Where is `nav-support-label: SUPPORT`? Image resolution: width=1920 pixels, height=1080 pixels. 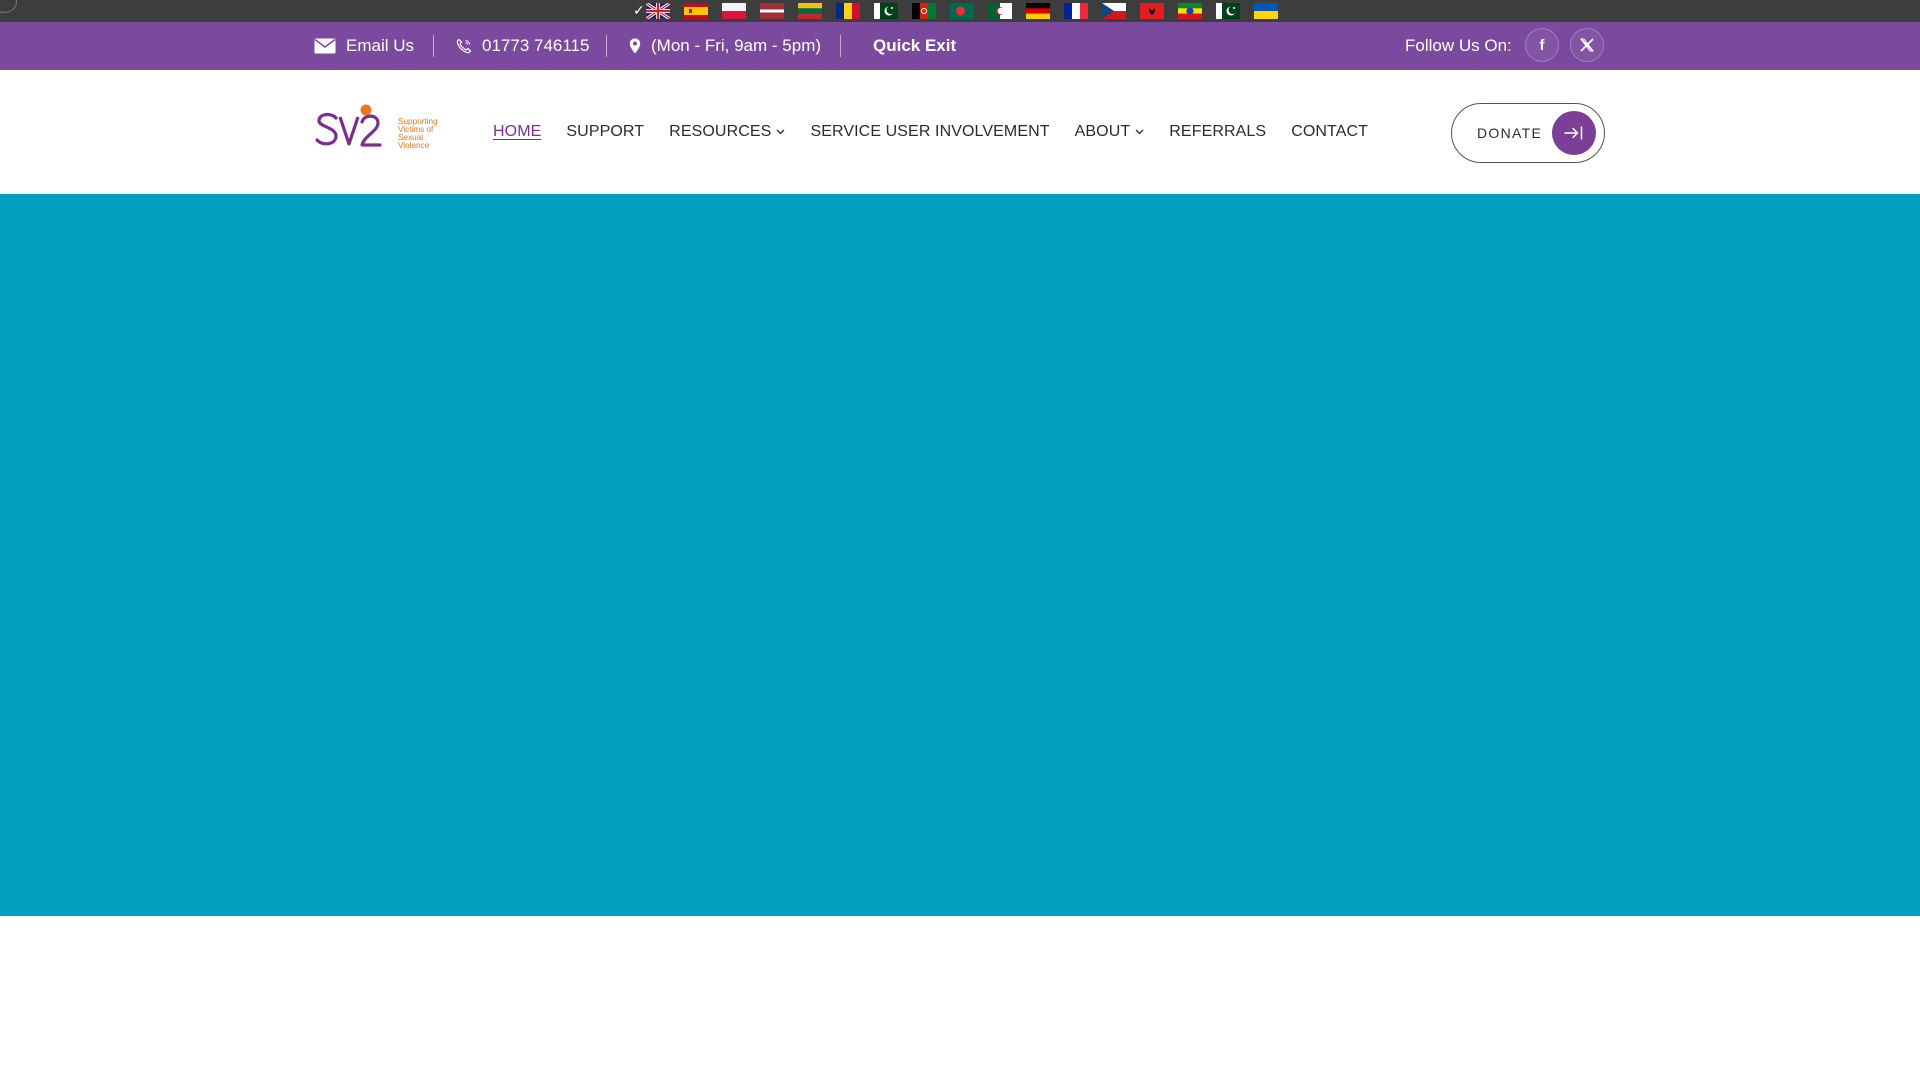
nav-support-label: SUPPORT is located at coordinates (605, 131).